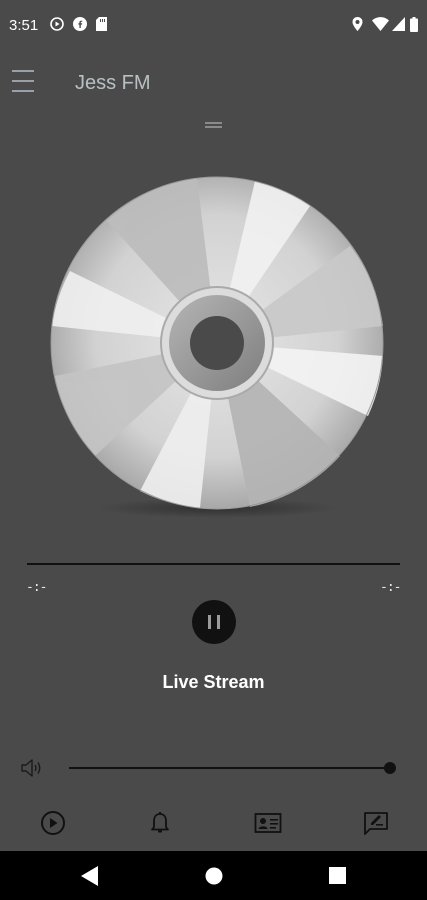  What do you see at coordinates (376, 823) in the screenshot?
I see `feedback-icon` at bounding box center [376, 823].